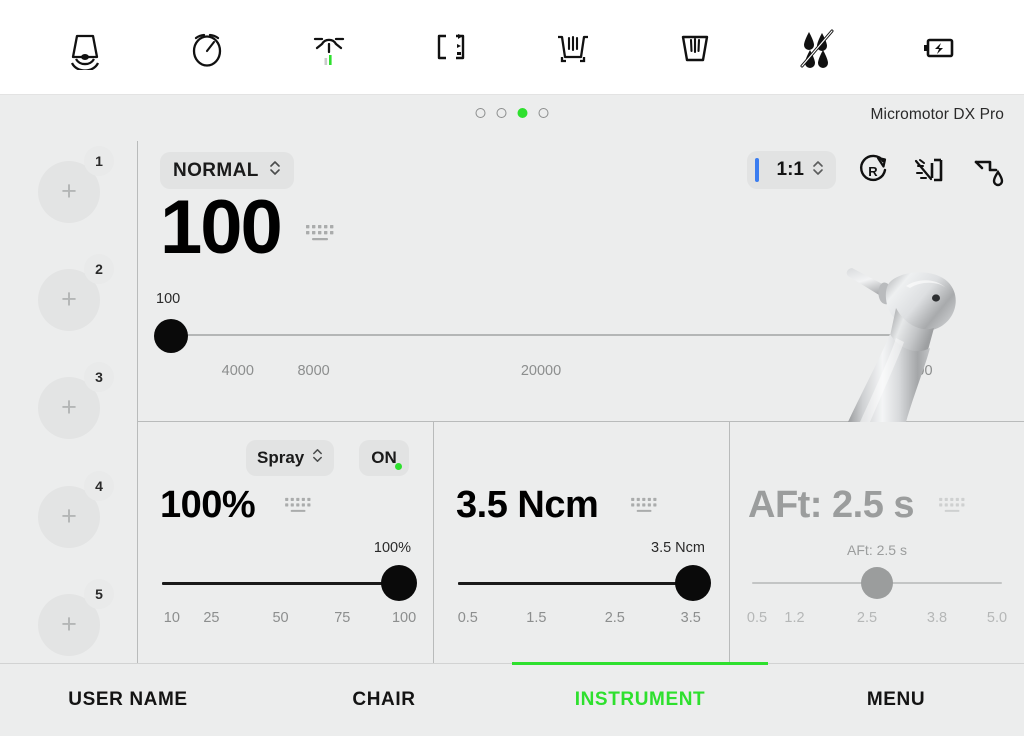 Image resolution: width=1024 pixels, height=736 pixels. I want to click on timer-icon, so click(207, 47).